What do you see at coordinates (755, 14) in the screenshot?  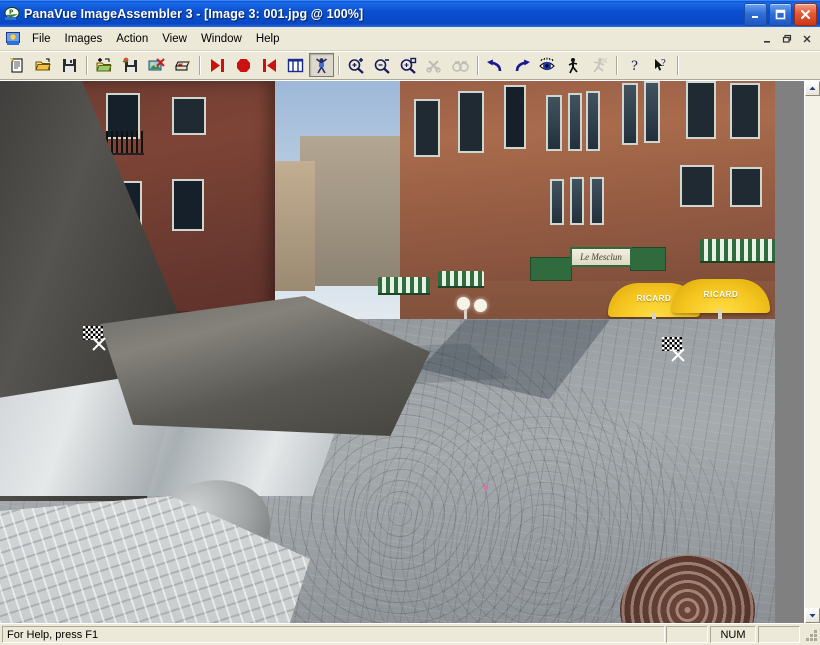 I see `minimize-button` at bounding box center [755, 14].